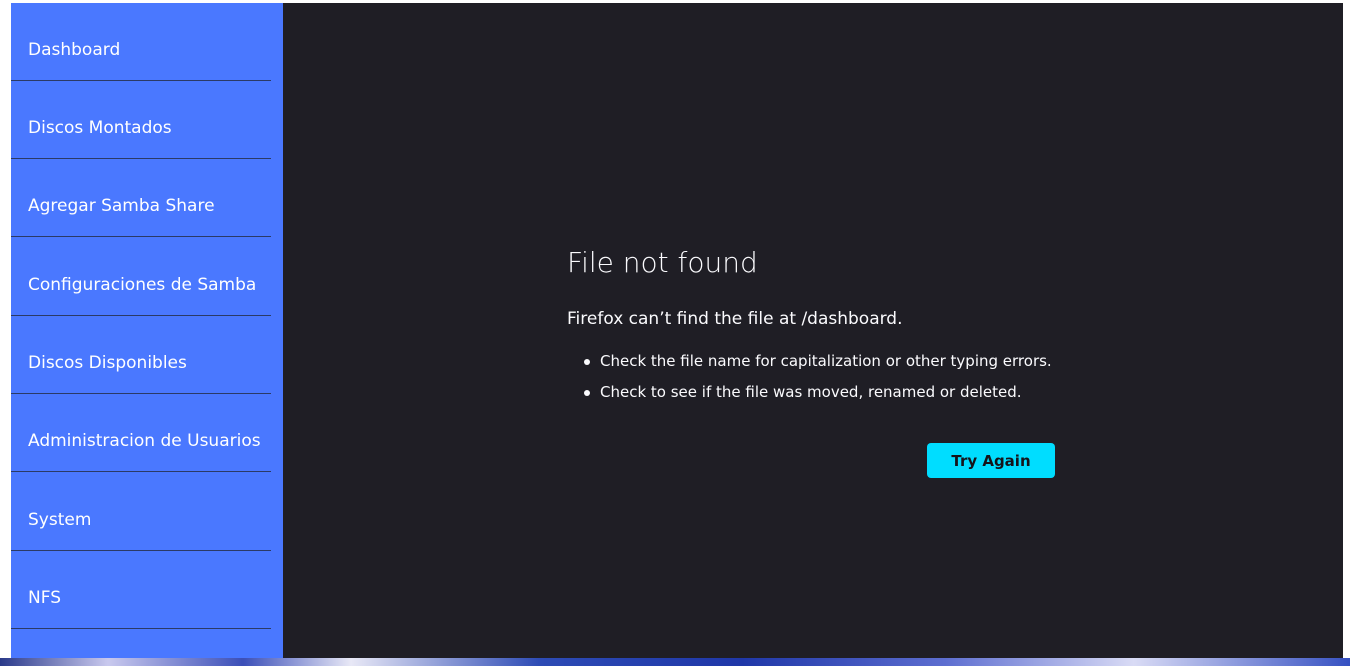  I want to click on sidebar-item-label: Configuraciones de Samba, so click(142, 285).